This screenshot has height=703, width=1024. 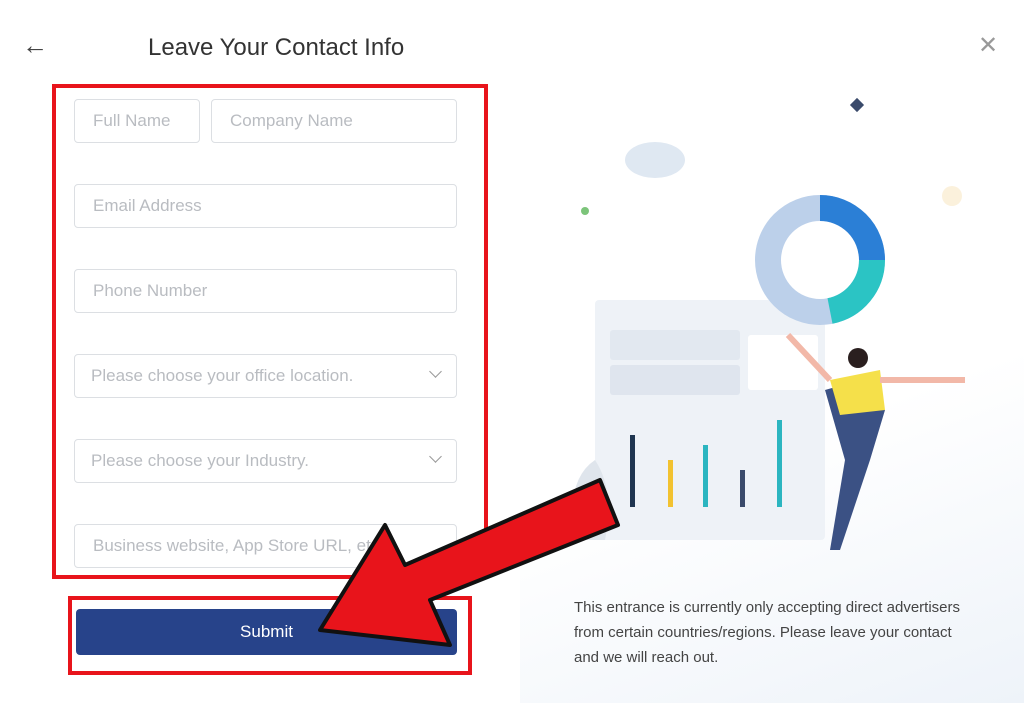 What do you see at coordinates (200, 460) in the screenshot?
I see `industry-placeholder: Please choose your Industry.` at bounding box center [200, 460].